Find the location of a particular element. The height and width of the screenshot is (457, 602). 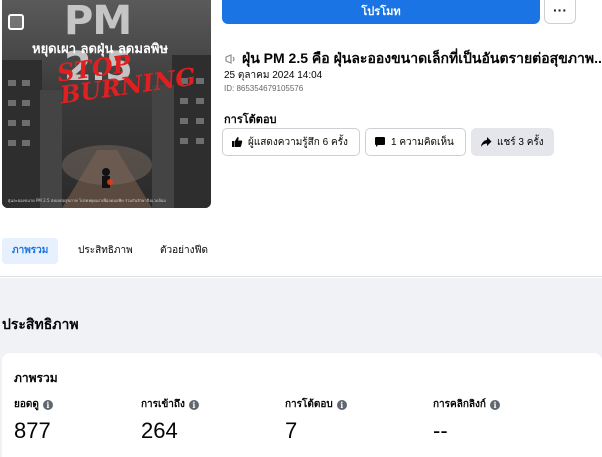

metric-link-clicks: การคลิกลิงก์ i -- is located at coordinates (466, 420).